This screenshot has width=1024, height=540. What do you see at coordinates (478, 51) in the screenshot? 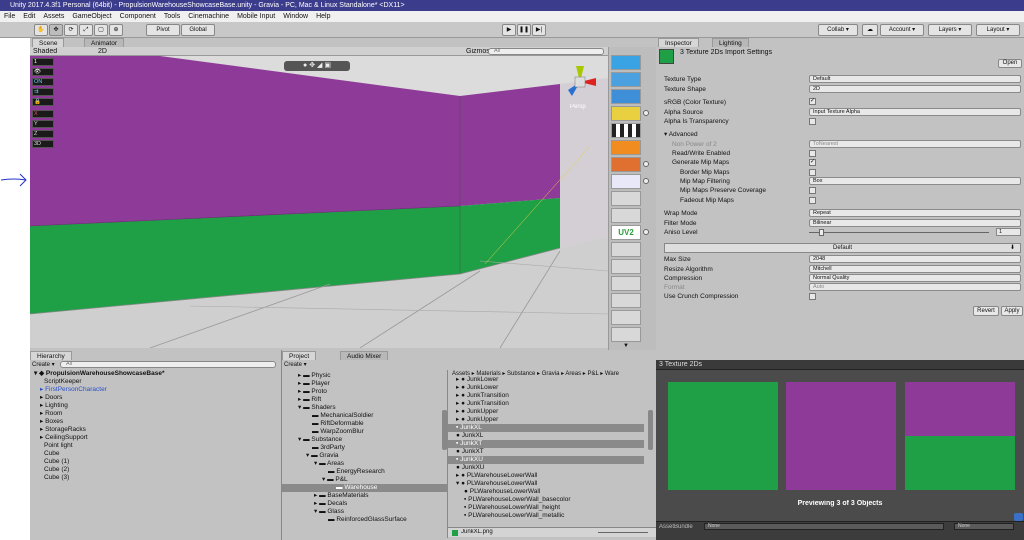
I see `gizmos-dropdown: Gizmos` at bounding box center [478, 51].